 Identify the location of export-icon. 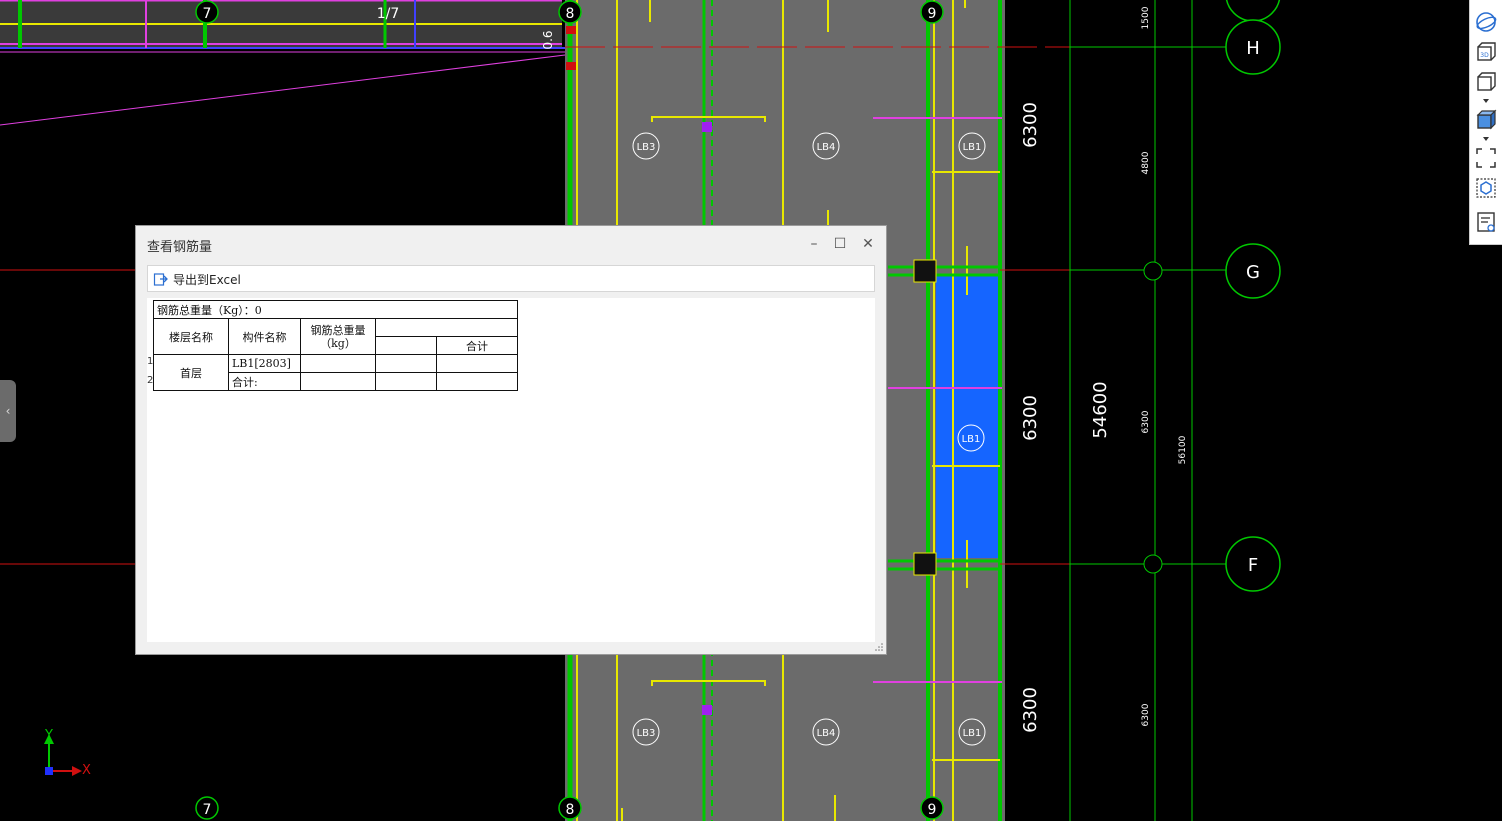
(160, 279).